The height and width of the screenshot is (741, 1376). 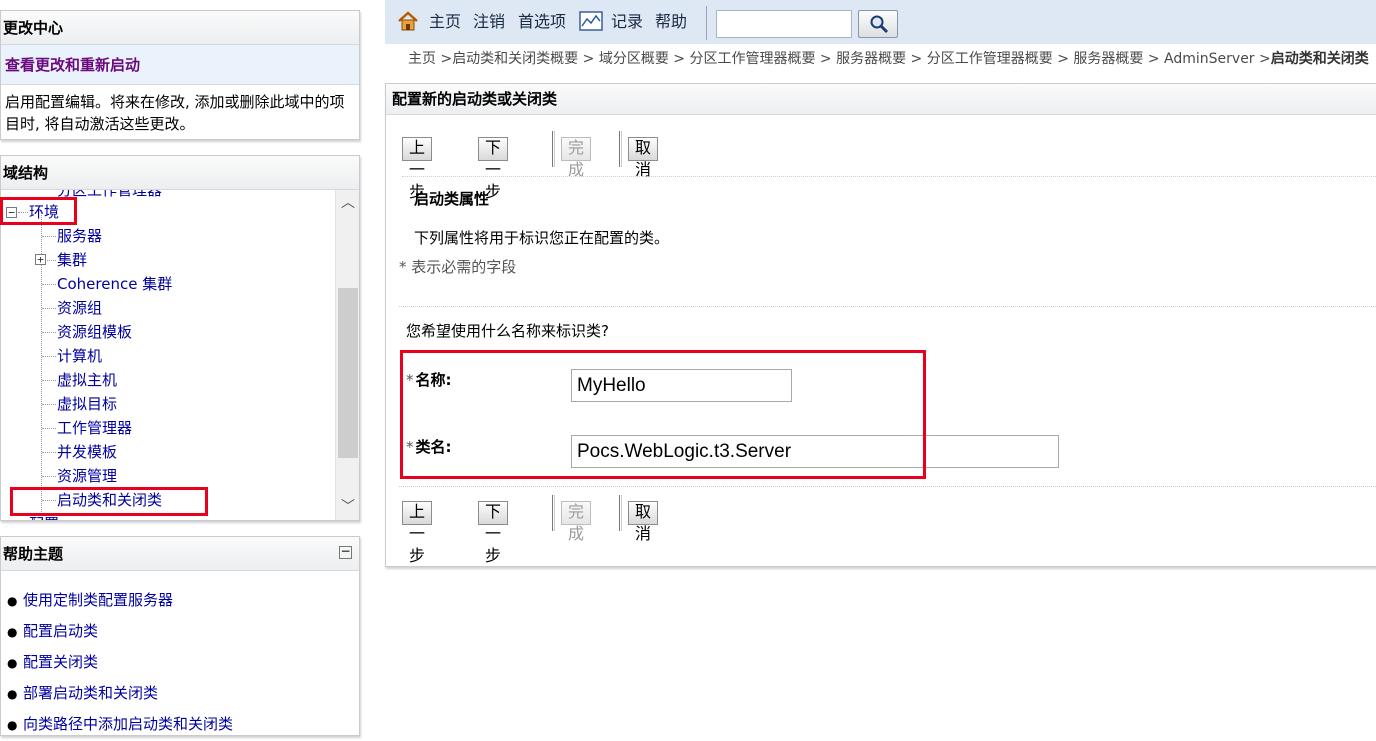 What do you see at coordinates (60, 662) in the screenshot?
I see `help-link: 配置关闭类` at bounding box center [60, 662].